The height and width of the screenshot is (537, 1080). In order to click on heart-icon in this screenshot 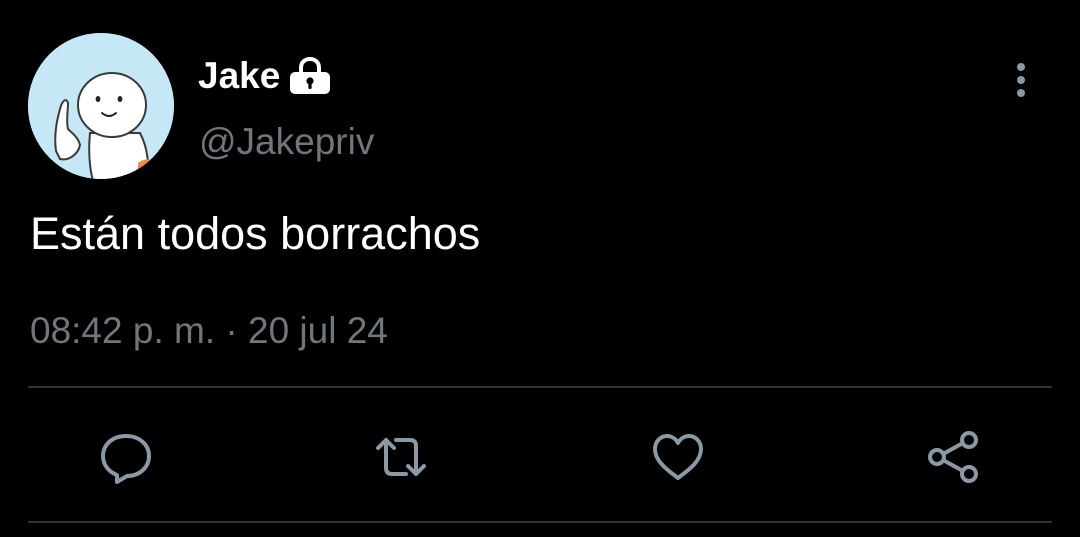, I will do `click(678, 457)`.